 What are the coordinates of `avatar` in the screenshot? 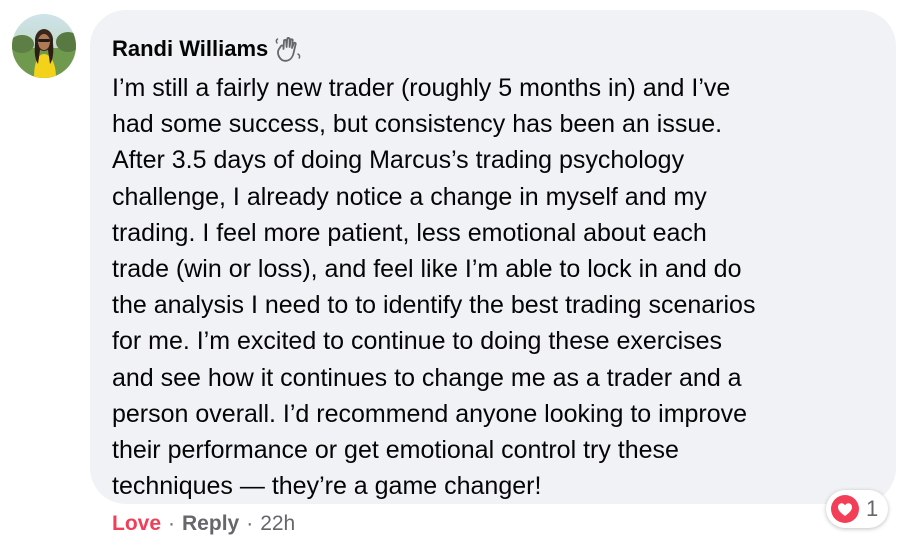 It's located at (44, 46).